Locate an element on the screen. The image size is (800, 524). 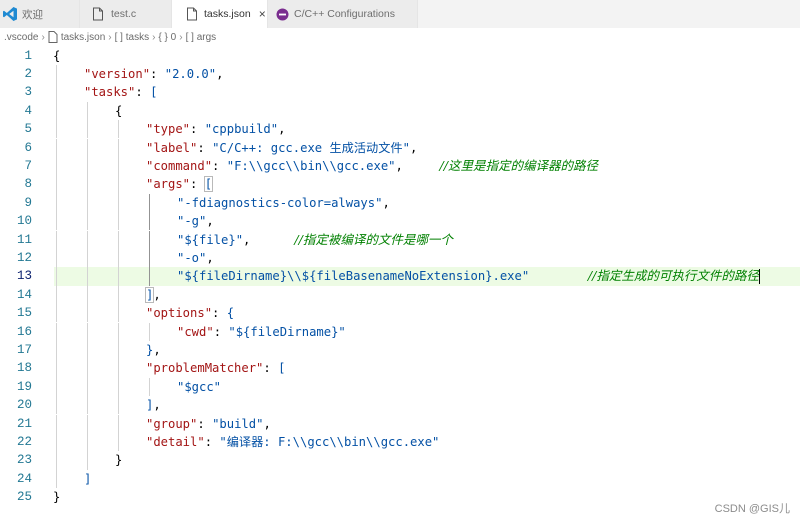
code-text: "-o", is located at coordinates (195, 258).